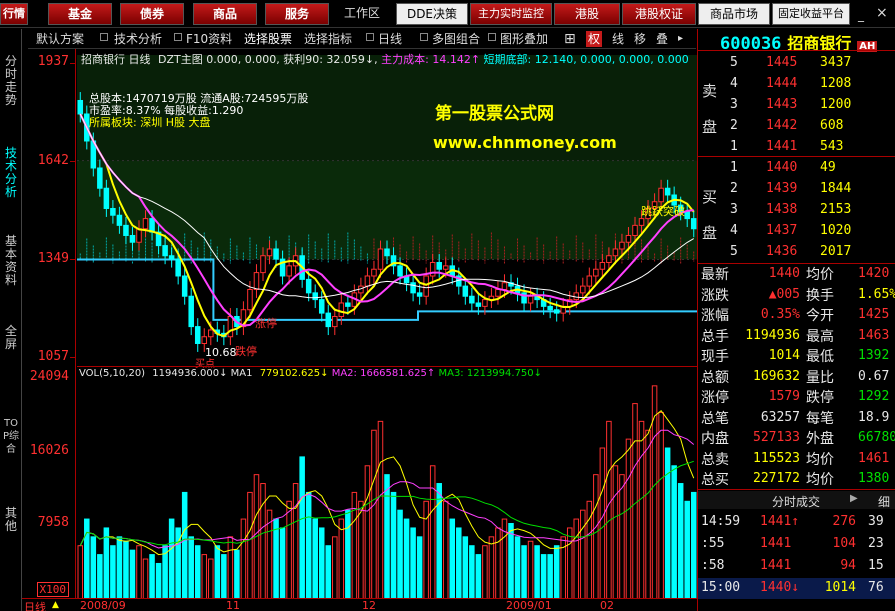 The height and width of the screenshot is (611, 895). Describe the element at coordinates (618, 39) in the screenshot. I see `line-button: 线` at that location.